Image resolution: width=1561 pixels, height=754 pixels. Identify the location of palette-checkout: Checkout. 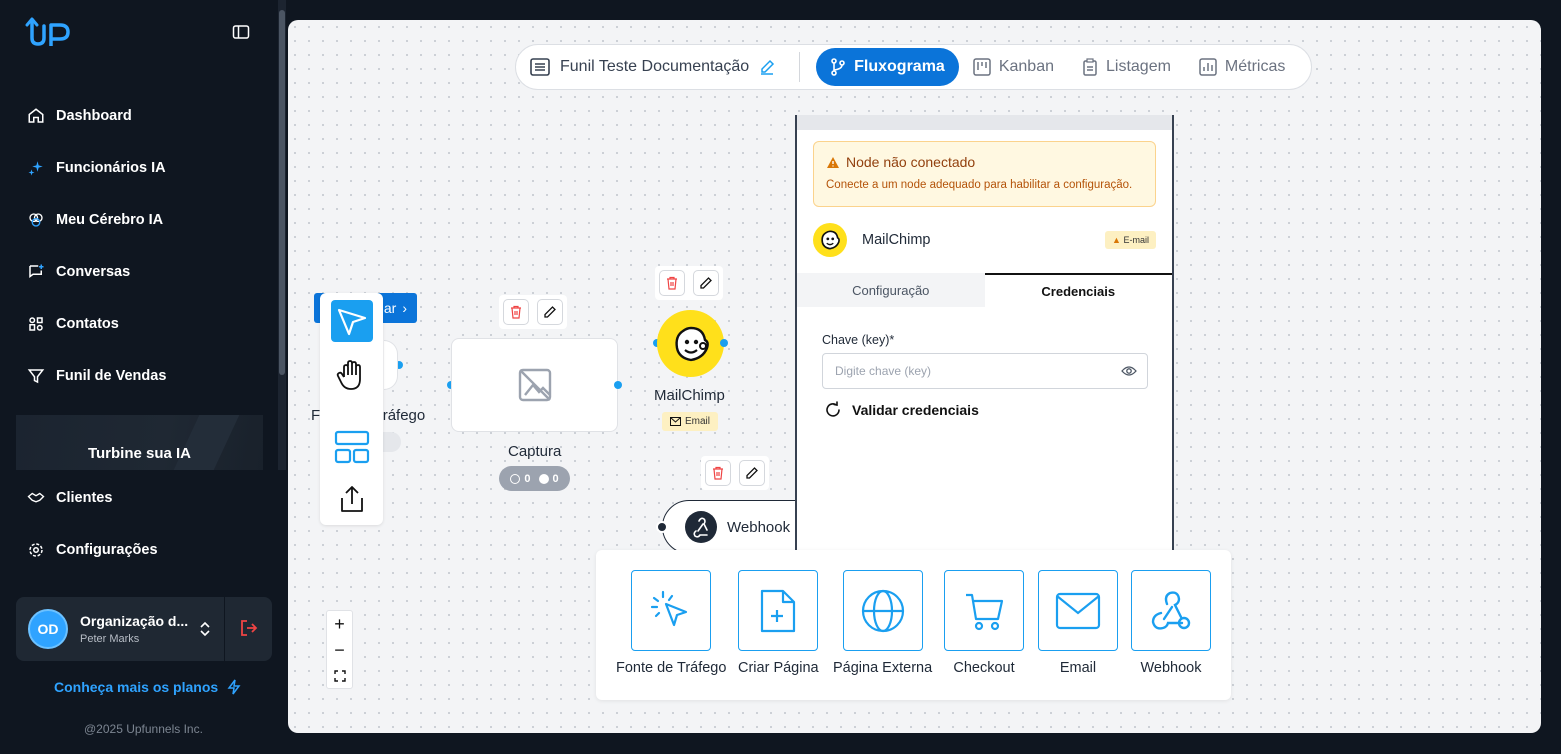
(984, 623).